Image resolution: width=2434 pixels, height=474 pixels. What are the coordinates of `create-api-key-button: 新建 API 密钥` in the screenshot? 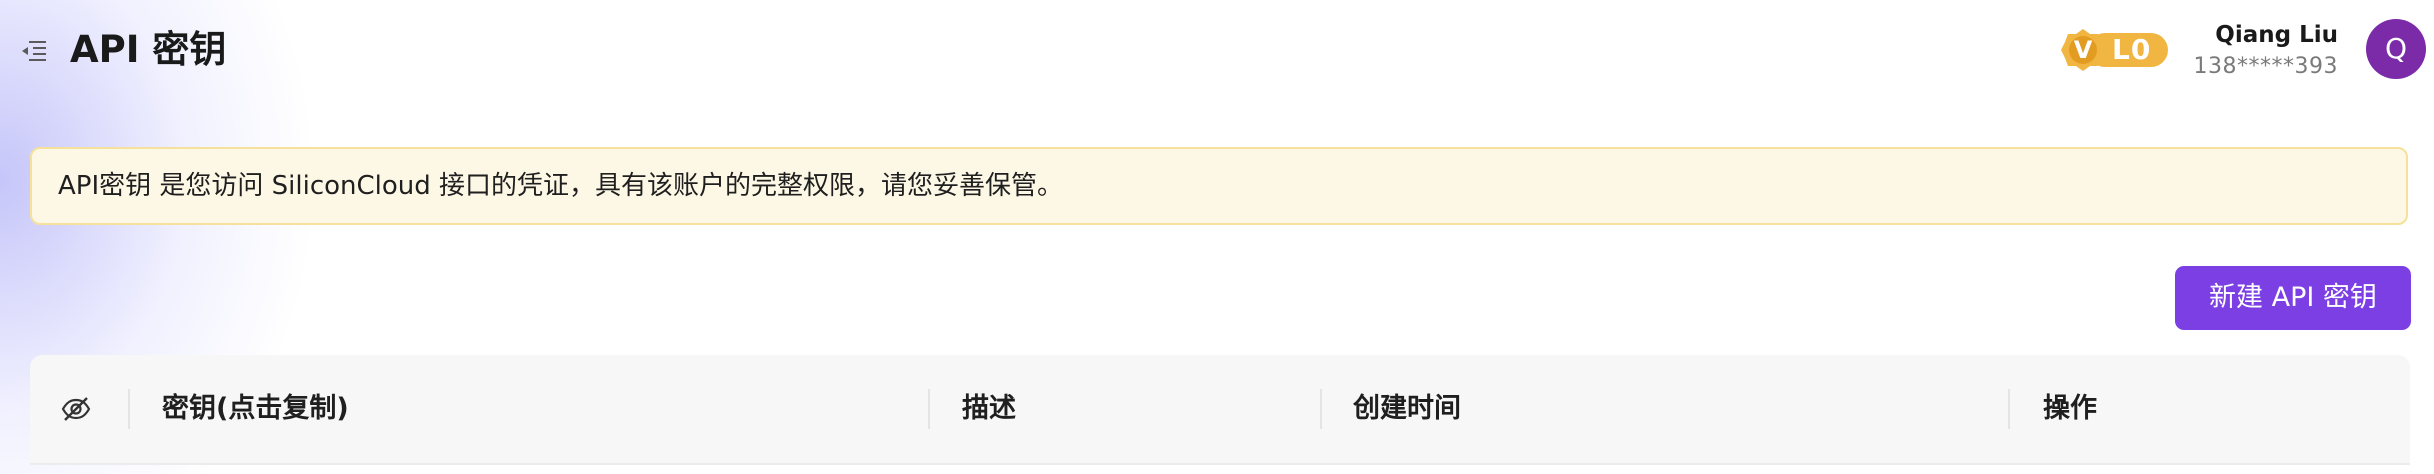 It's located at (2293, 298).